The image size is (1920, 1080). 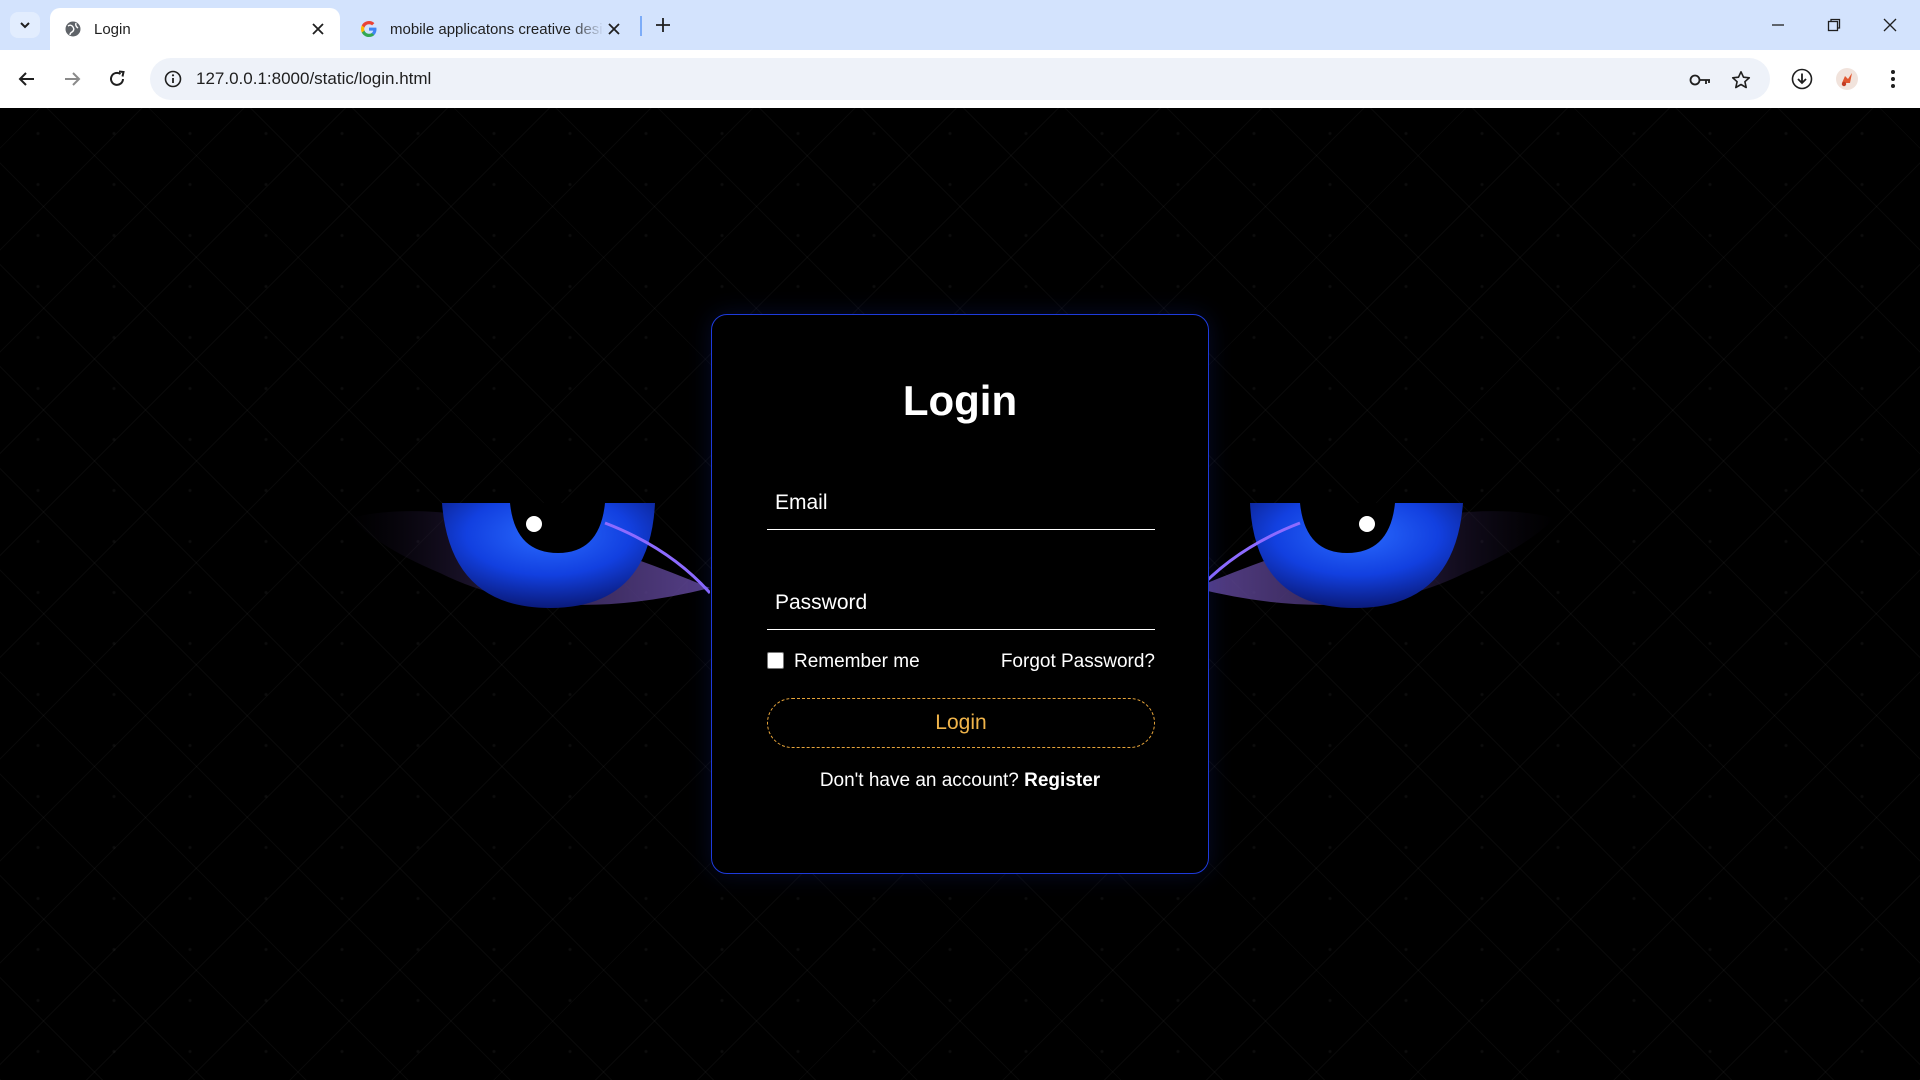 I want to click on restore-icon, so click(x=1834, y=25).